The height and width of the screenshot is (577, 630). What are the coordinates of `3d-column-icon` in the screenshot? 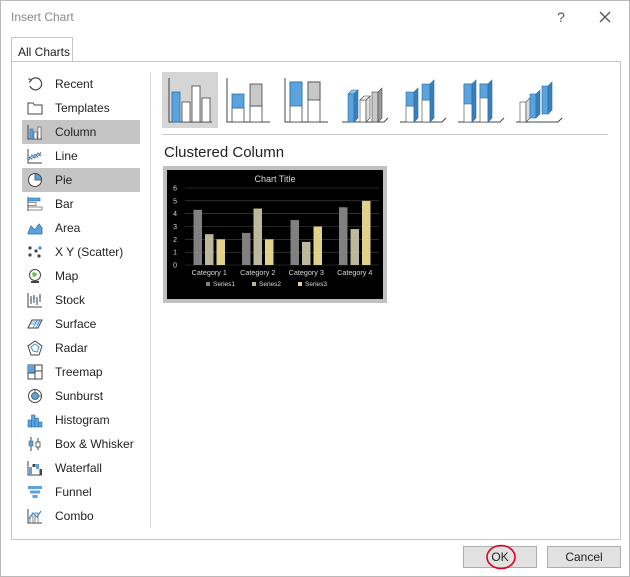 It's located at (539, 102).